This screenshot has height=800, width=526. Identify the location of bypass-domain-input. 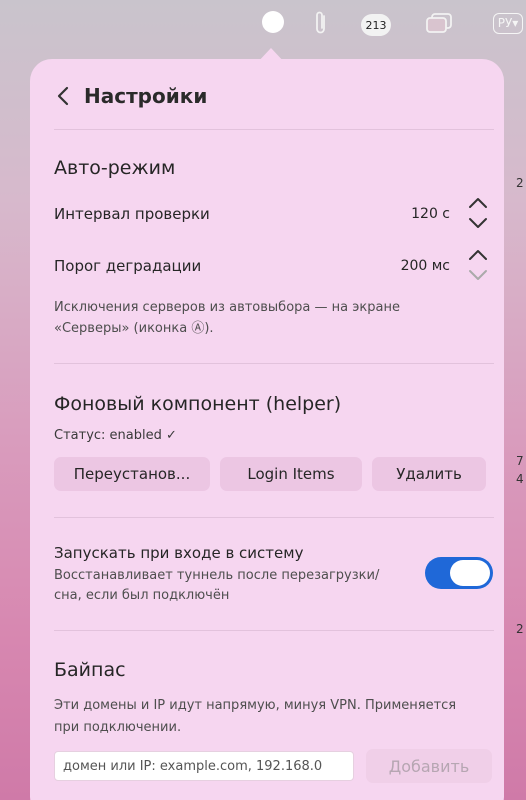
(204, 766).